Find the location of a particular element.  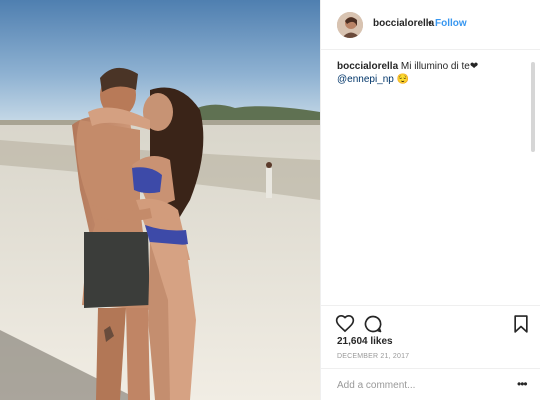

avatar is located at coordinates (350, 25).